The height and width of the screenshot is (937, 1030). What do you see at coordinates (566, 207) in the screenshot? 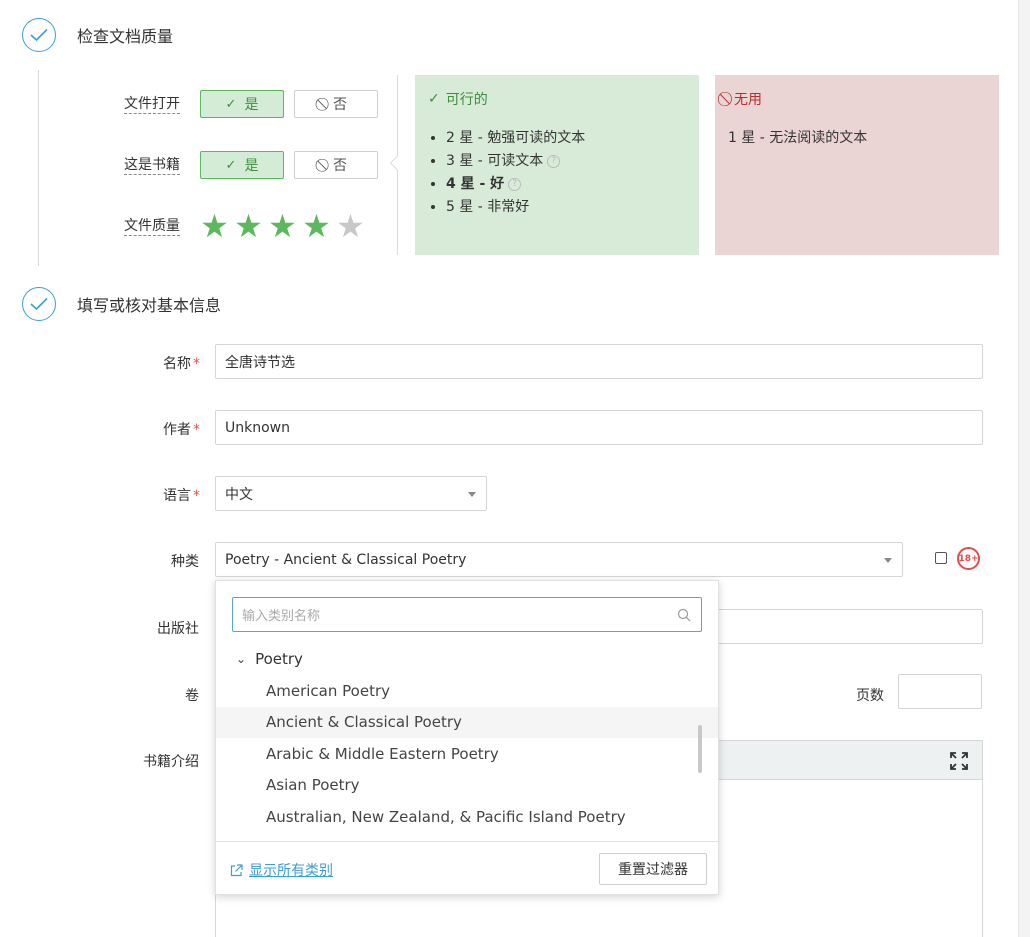
I see `usable-item: 5 星 - 非常好` at bounding box center [566, 207].